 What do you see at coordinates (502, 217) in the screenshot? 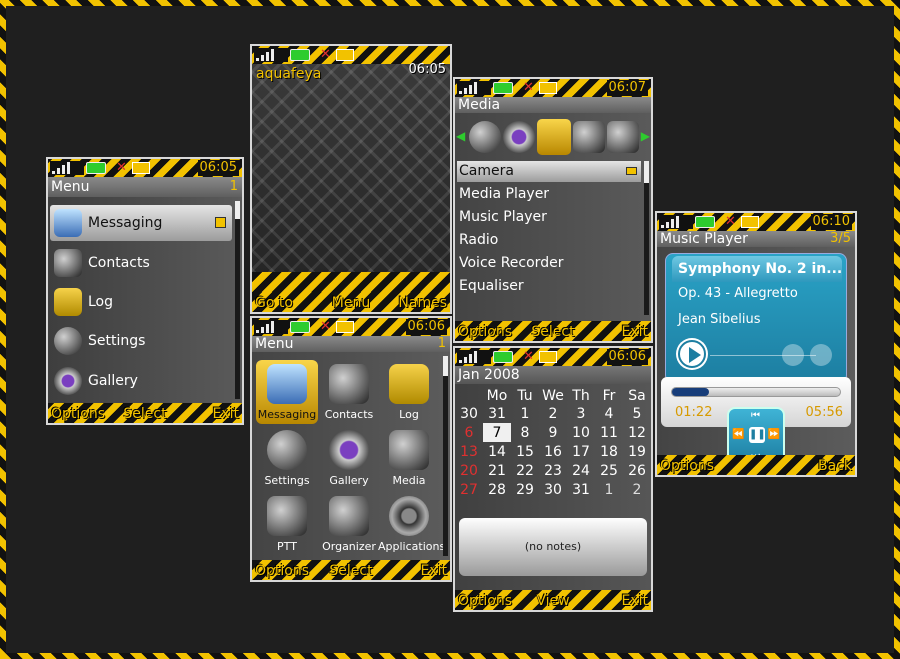
I see `list-item-music-player: Music Player` at bounding box center [502, 217].